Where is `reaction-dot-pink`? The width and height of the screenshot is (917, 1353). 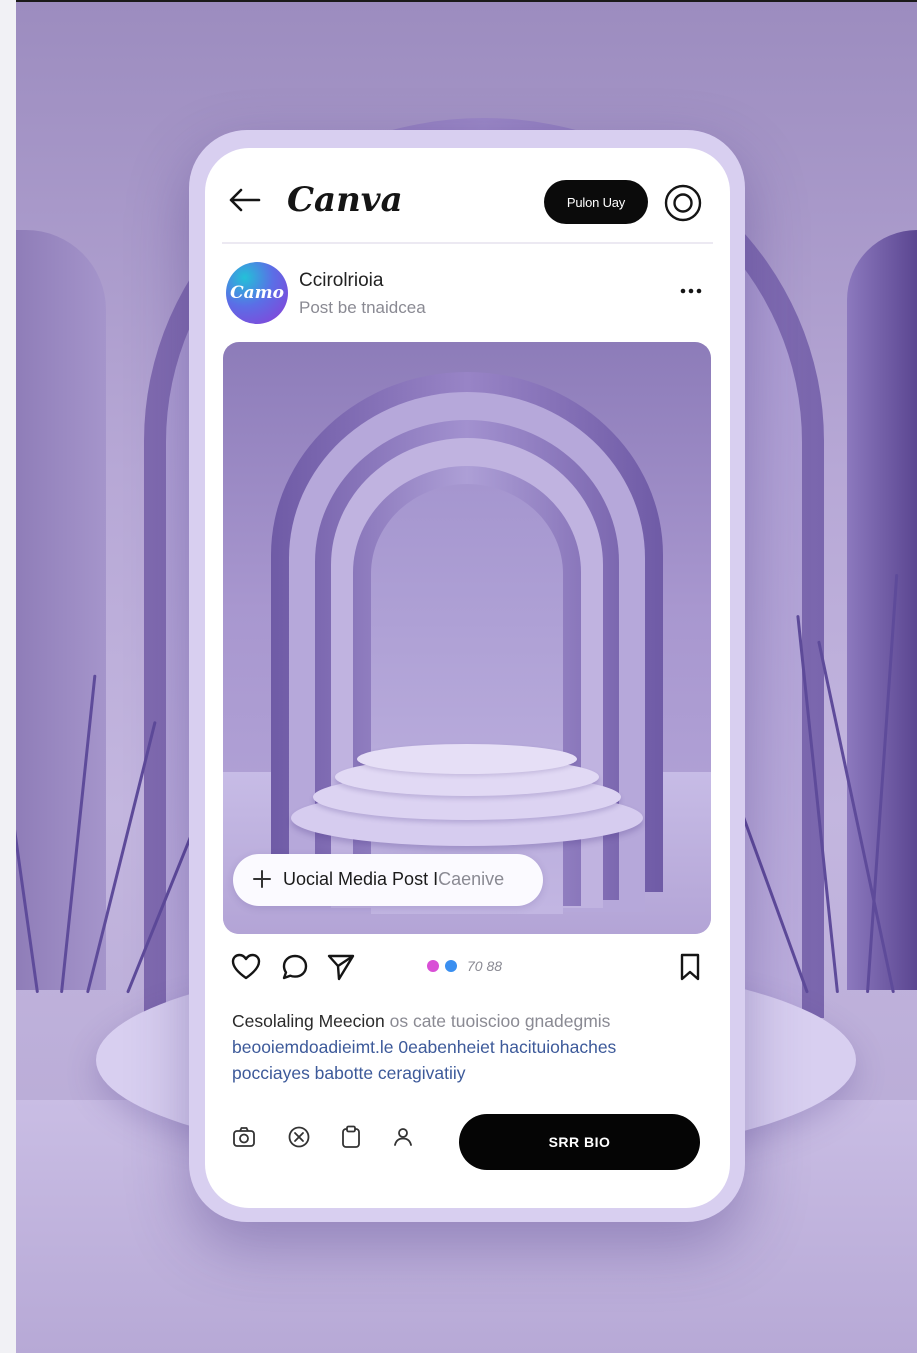 reaction-dot-pink is located at coordinates (433, 966).